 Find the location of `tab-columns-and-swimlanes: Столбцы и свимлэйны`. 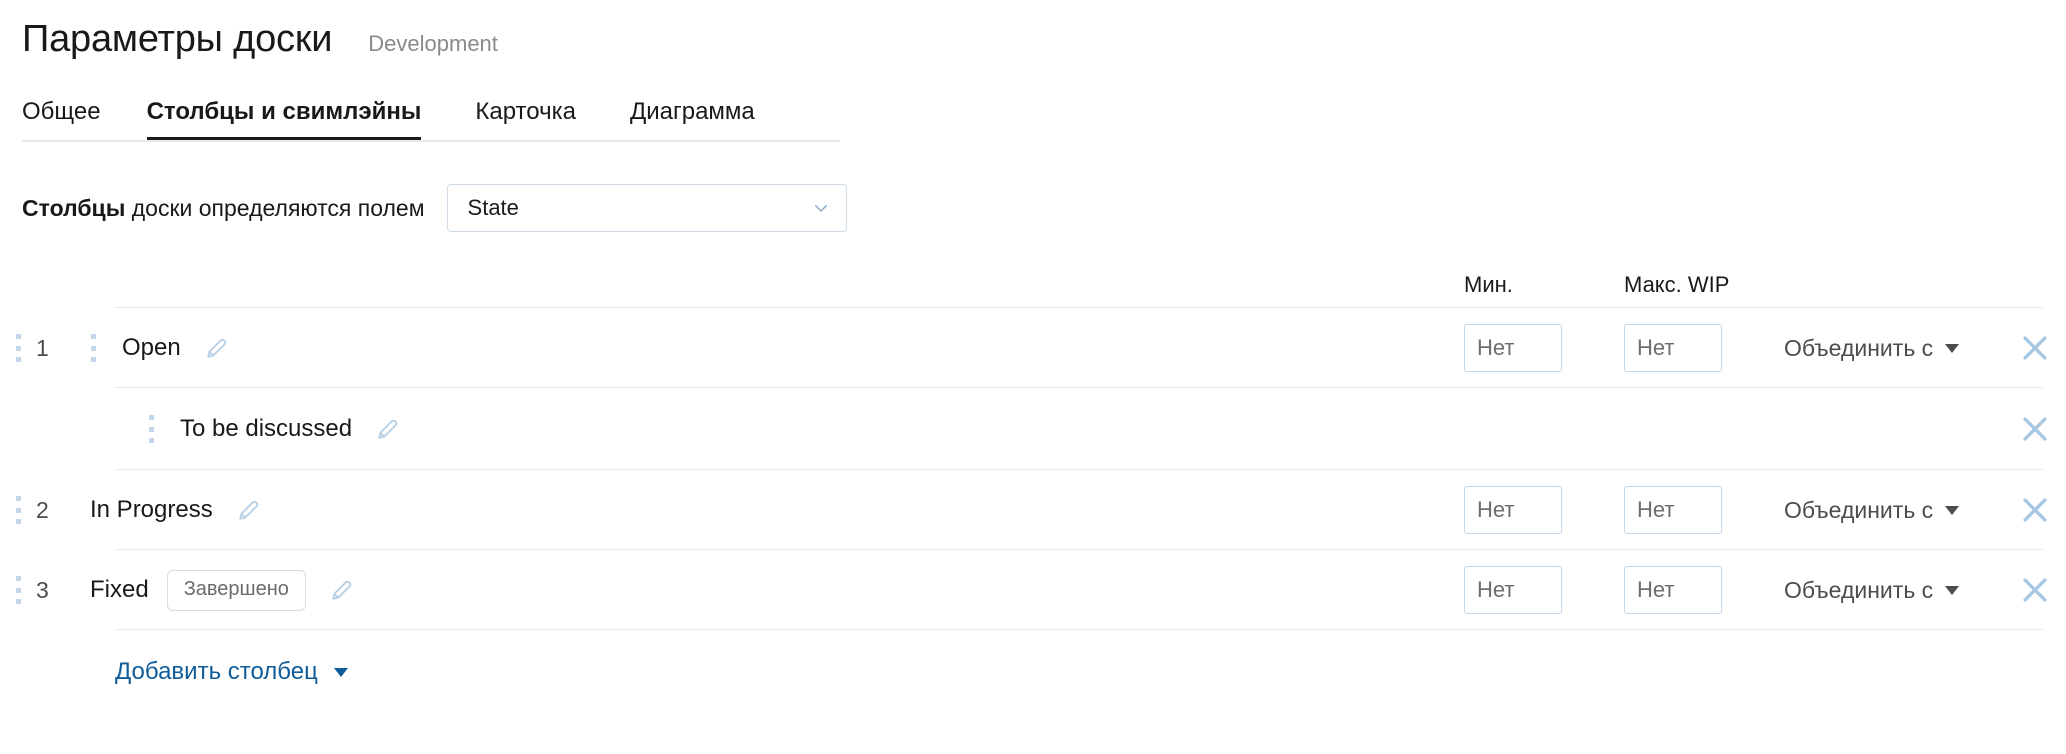

tab-columns-and-swimlanes: Столбцы и свимлэйны is located at coordinates (297, 120).